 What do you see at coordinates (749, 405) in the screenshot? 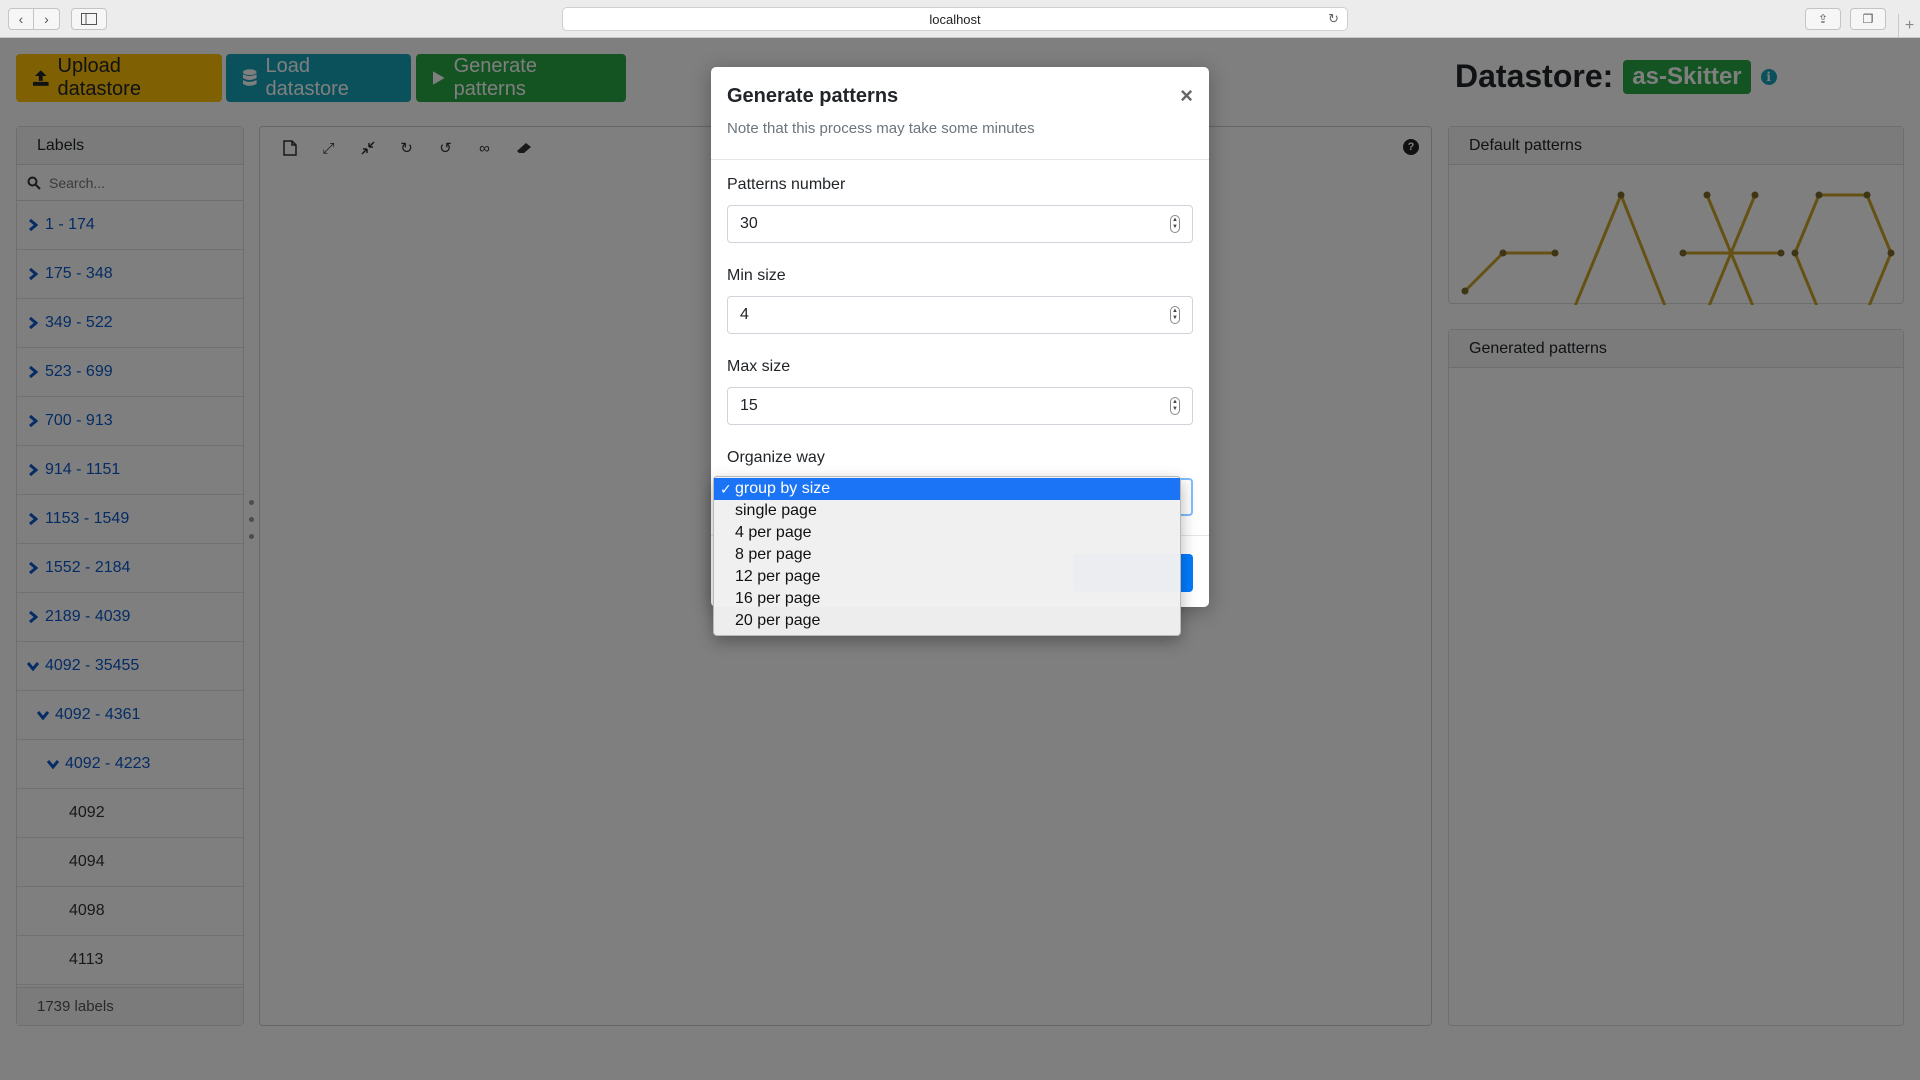
I see `max-size-value: 15` at bounding box center [749, 405].